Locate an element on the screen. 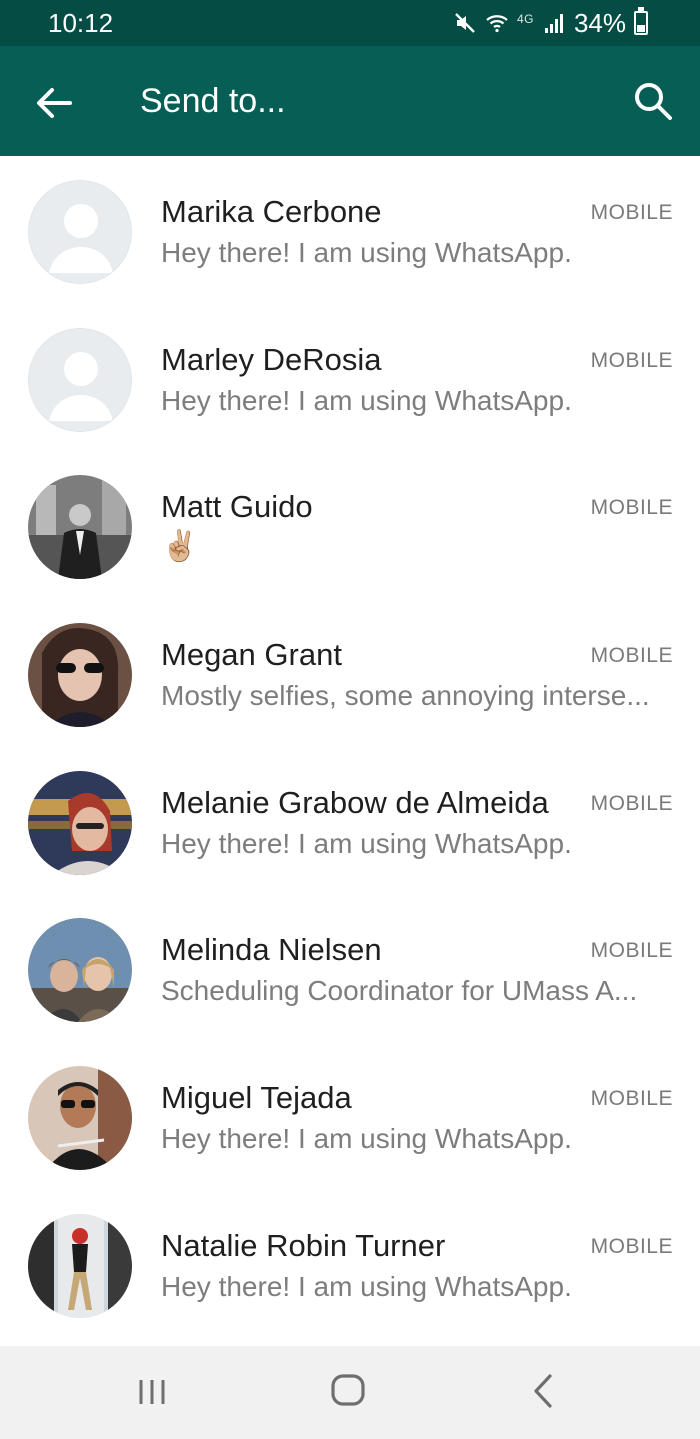 The height and width of the screenshot is (1439, 700). contact-name: Melanie Grabow de Almeida is located at coordinates (355, 802).